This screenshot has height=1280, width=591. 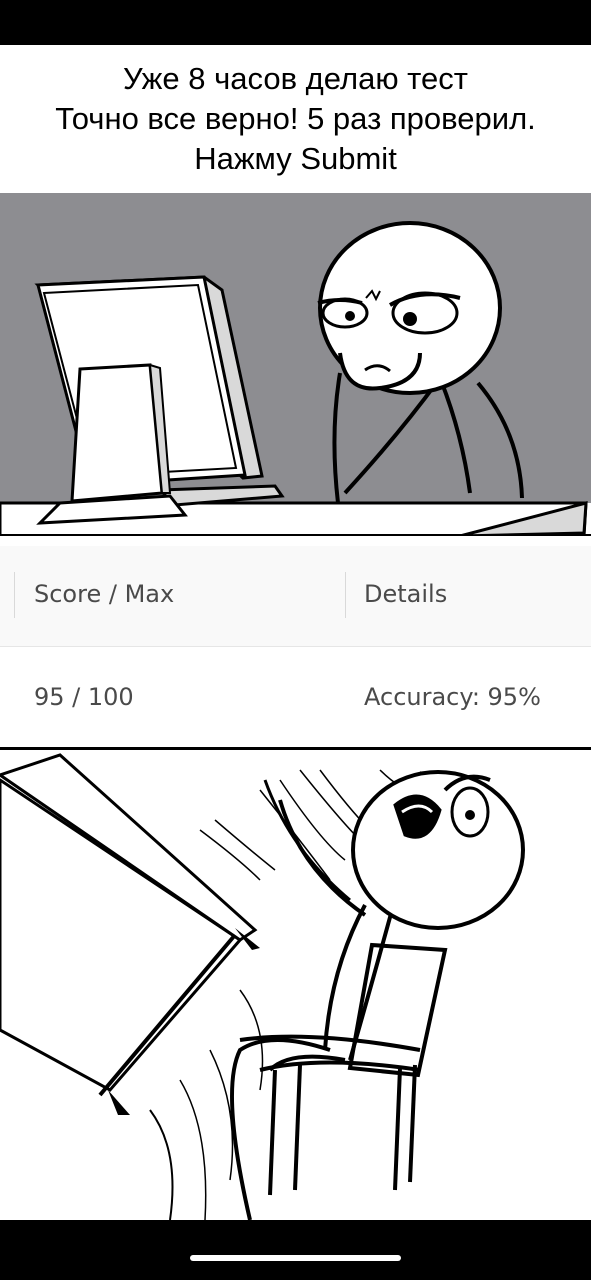 I want to click on caption-line-1: Уже 8 часов делаю тест, so click(x=295, y=78).